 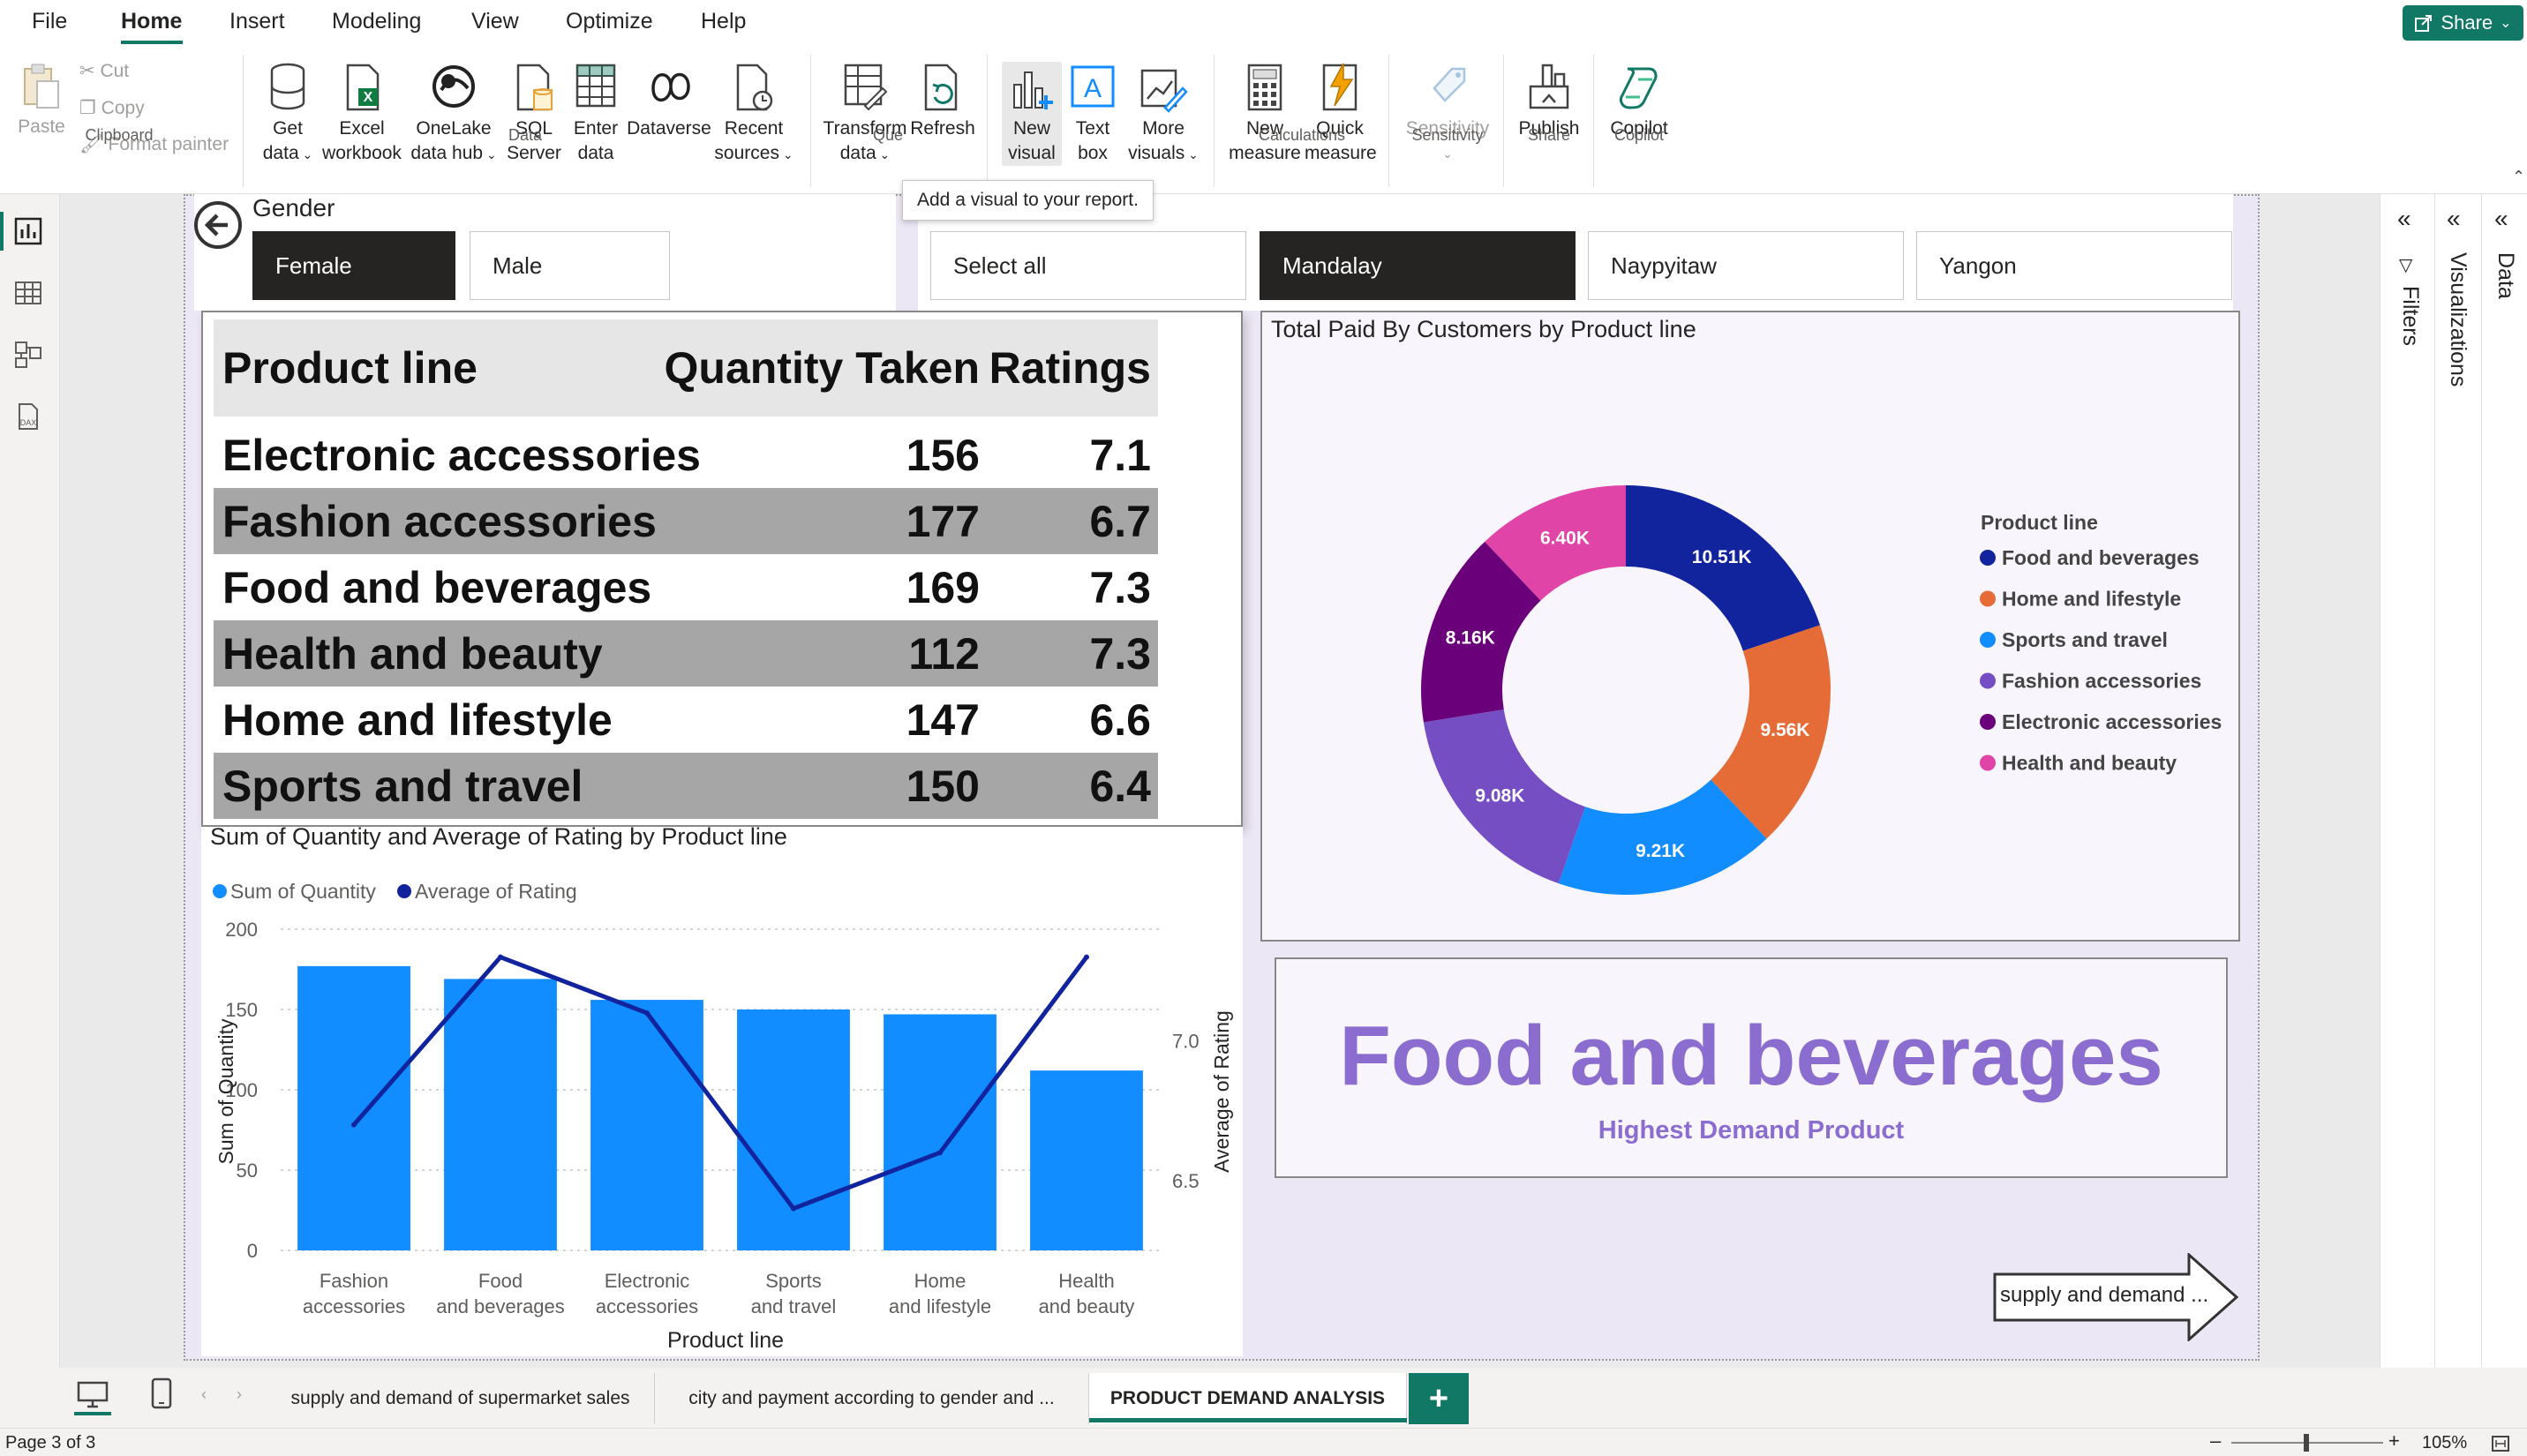 What do you see at coordinates (570, 265) in the screenshot?
I see `slicer-option-male: Male` at bounding box center [570, 265].